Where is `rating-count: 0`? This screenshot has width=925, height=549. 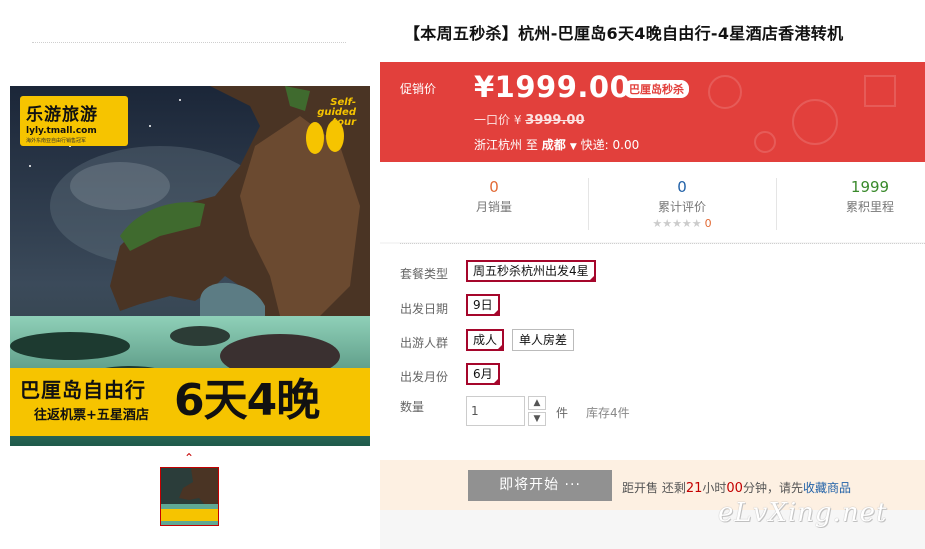
rating-count: 0 is located at coordinates (708, 223).